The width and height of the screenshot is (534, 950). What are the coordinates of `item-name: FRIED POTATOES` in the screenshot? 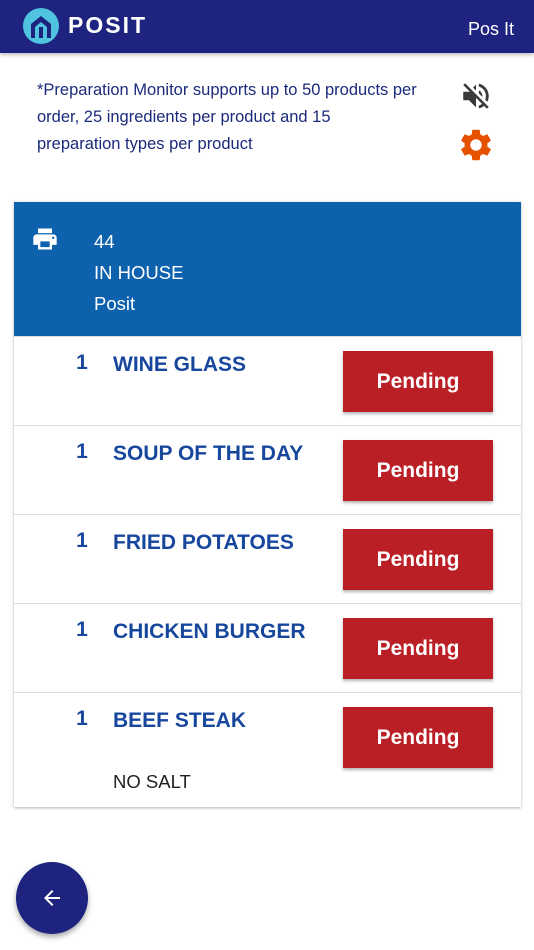 It's located at (203, 542).